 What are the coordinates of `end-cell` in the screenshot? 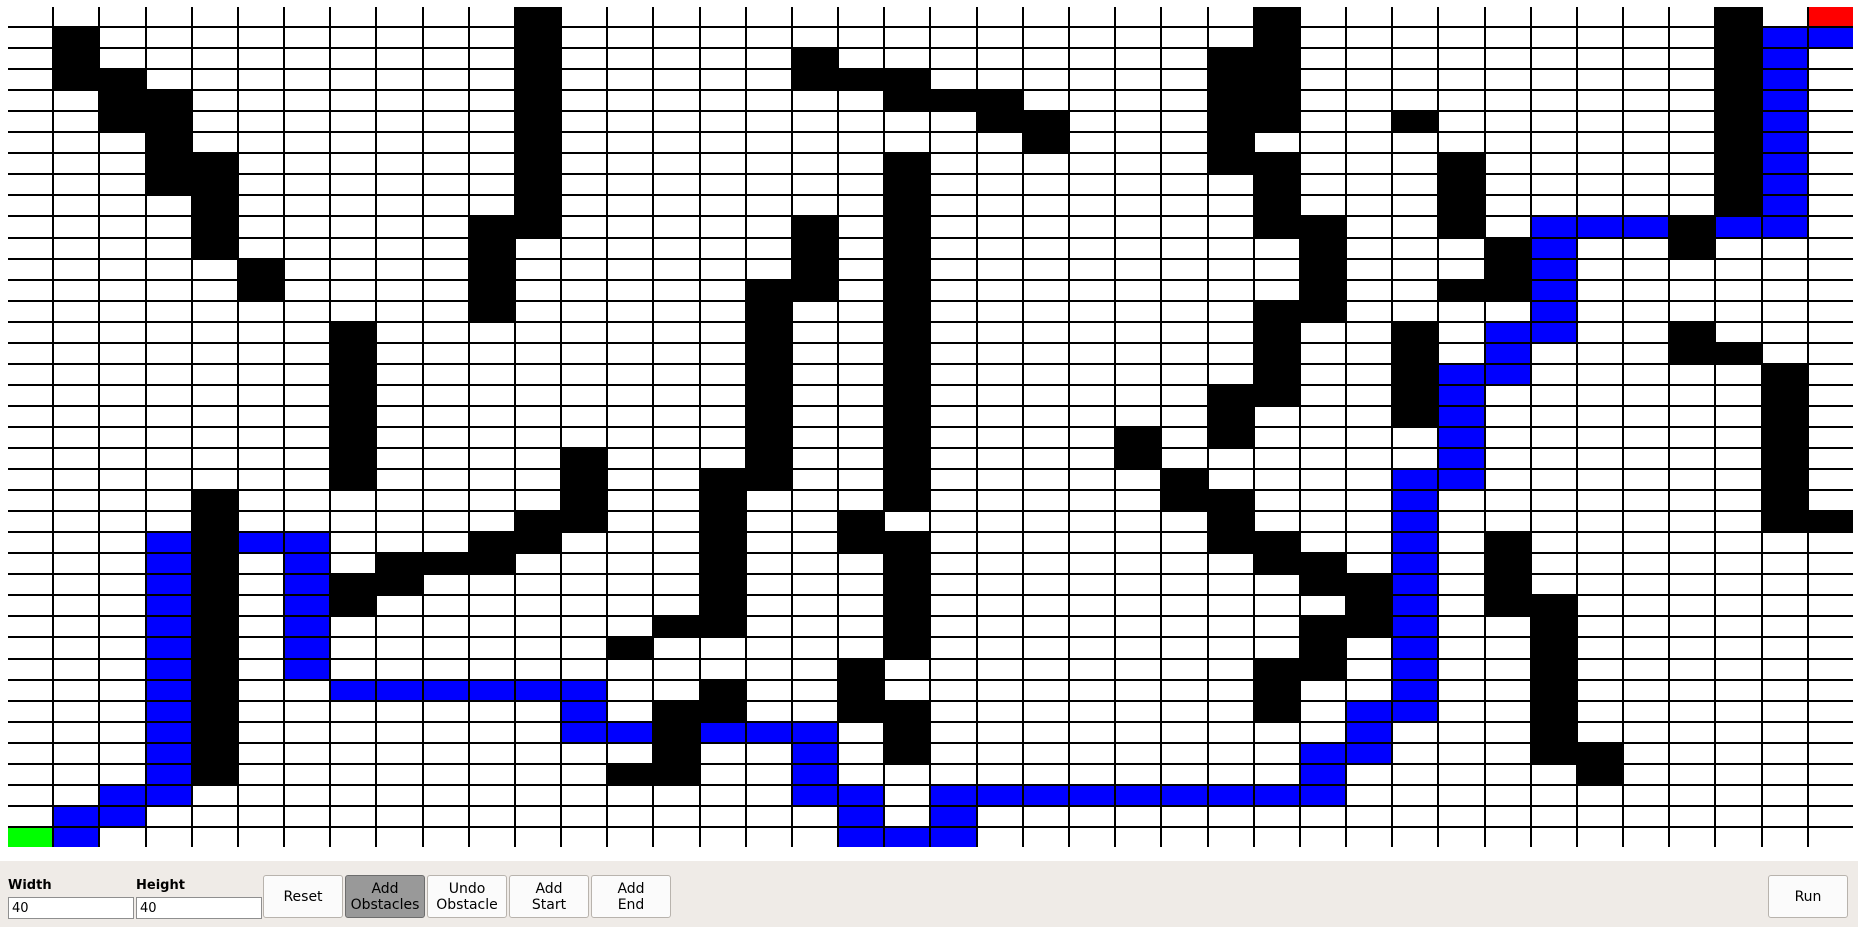 It's located at (1830, 17).